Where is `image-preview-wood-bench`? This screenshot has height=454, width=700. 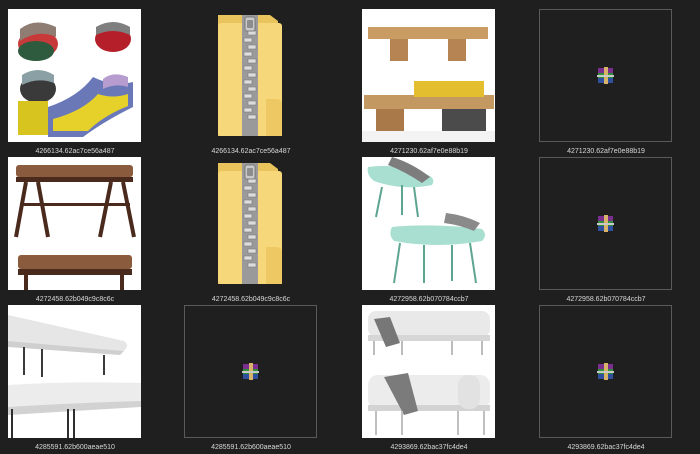
image-preview-wood-bench is located at coordinates (428, 75).